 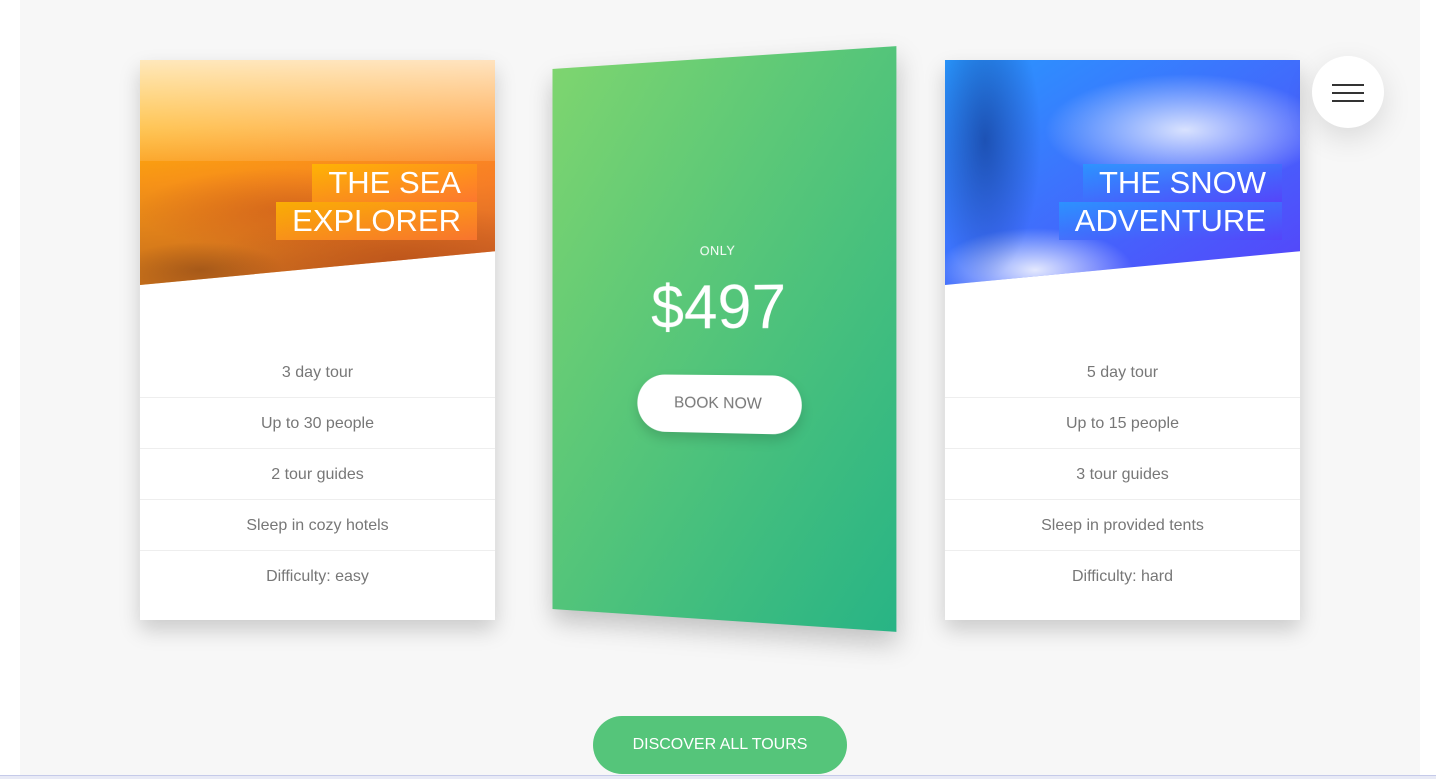 I want to click on card-detail-item: 5 day tour, so click(x=1122, y=372).